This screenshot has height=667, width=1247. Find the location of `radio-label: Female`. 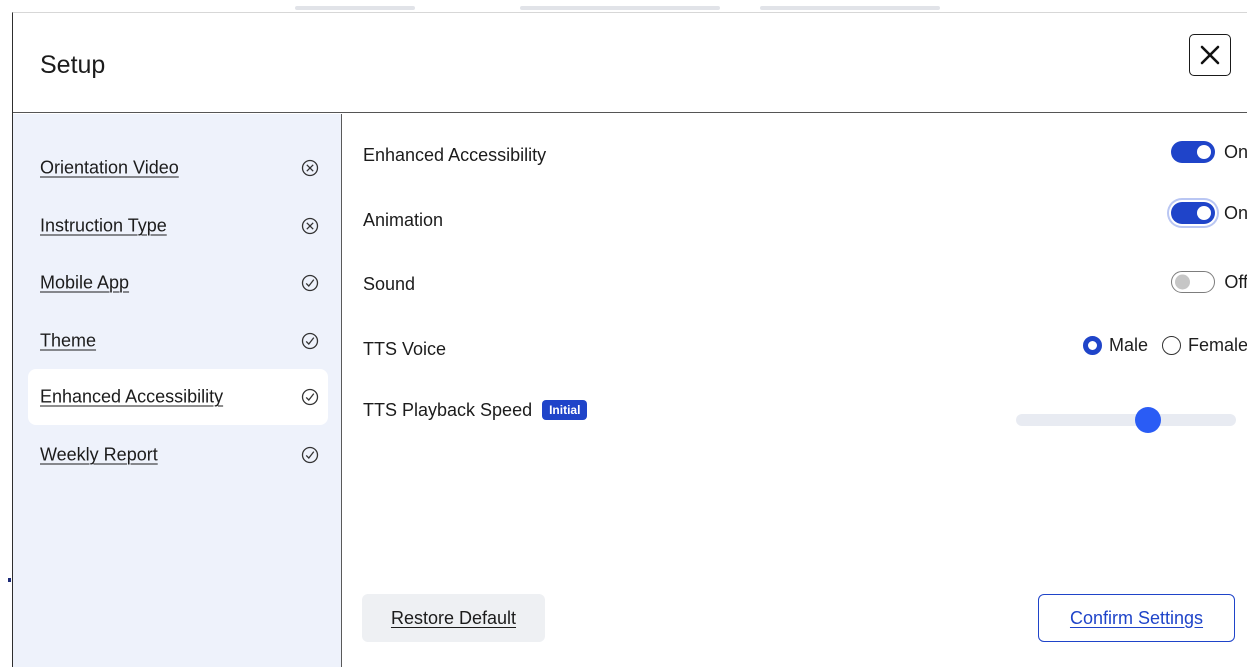

radio-label: Female is located at coordinates (1217, 345).